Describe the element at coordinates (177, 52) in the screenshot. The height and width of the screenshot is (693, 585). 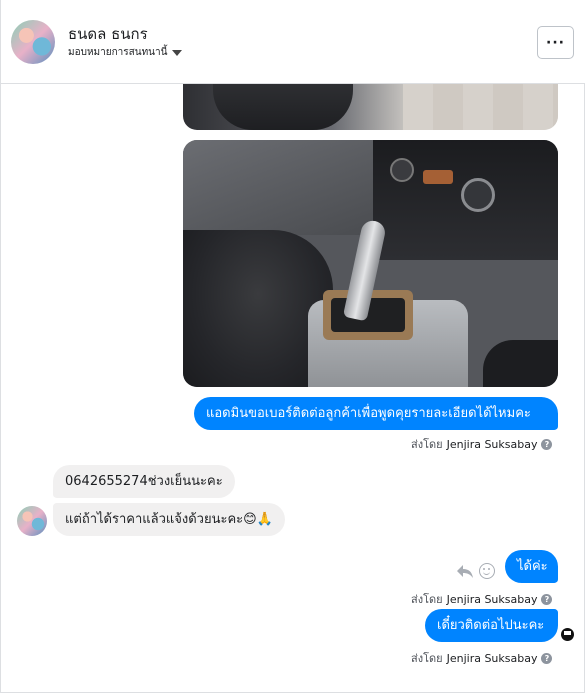
I see `caret-down-icon` at that location.